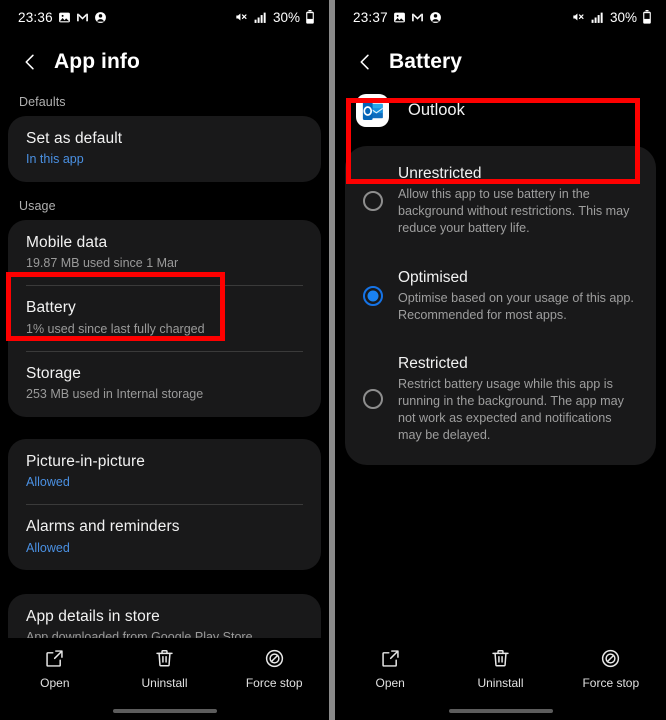 The height and width of the screenshot is (720, 666). Describe the element at coordinates (37, 205) in the screenshot. I see `section-label-usage: Usage` at that location.